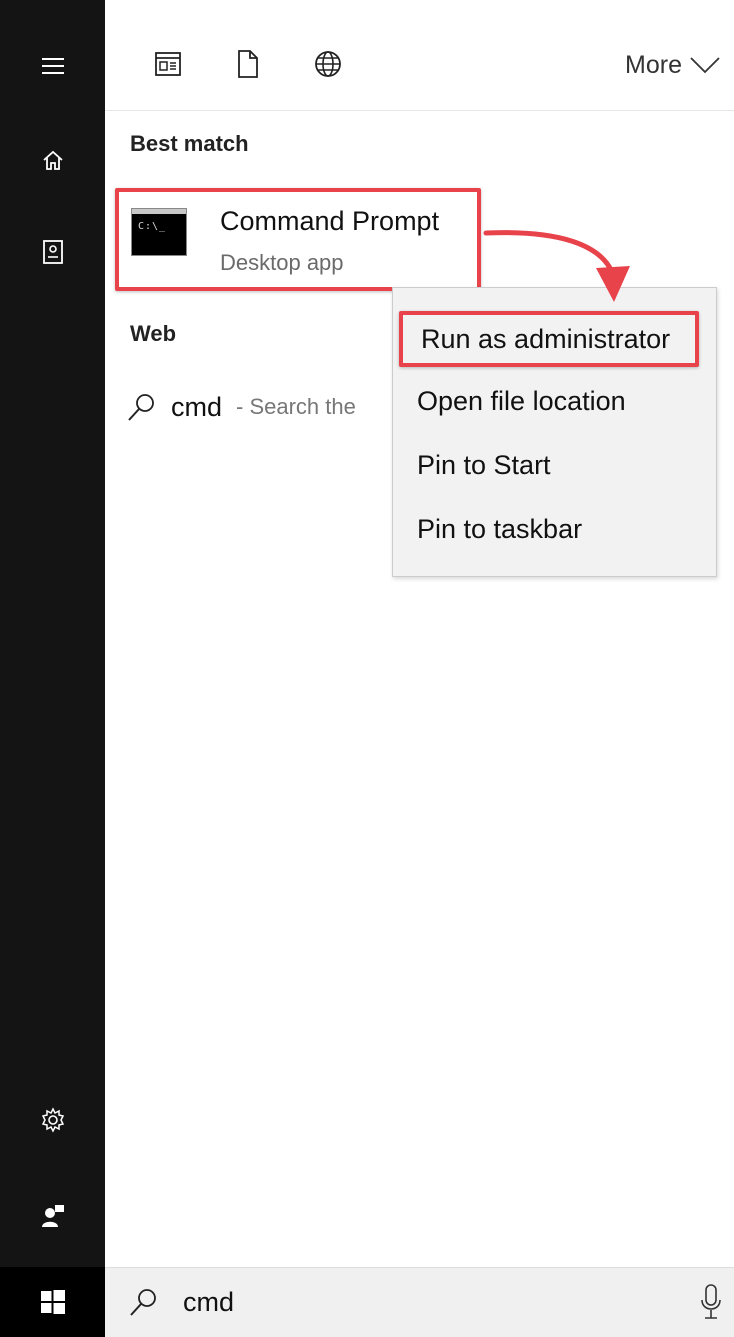 This screenshot has height=1337, width=734. What do you see at coordinates (296, 406) in the screenshot?
I see `web-result-hint: - Search the` at bounding box center [296, 406].